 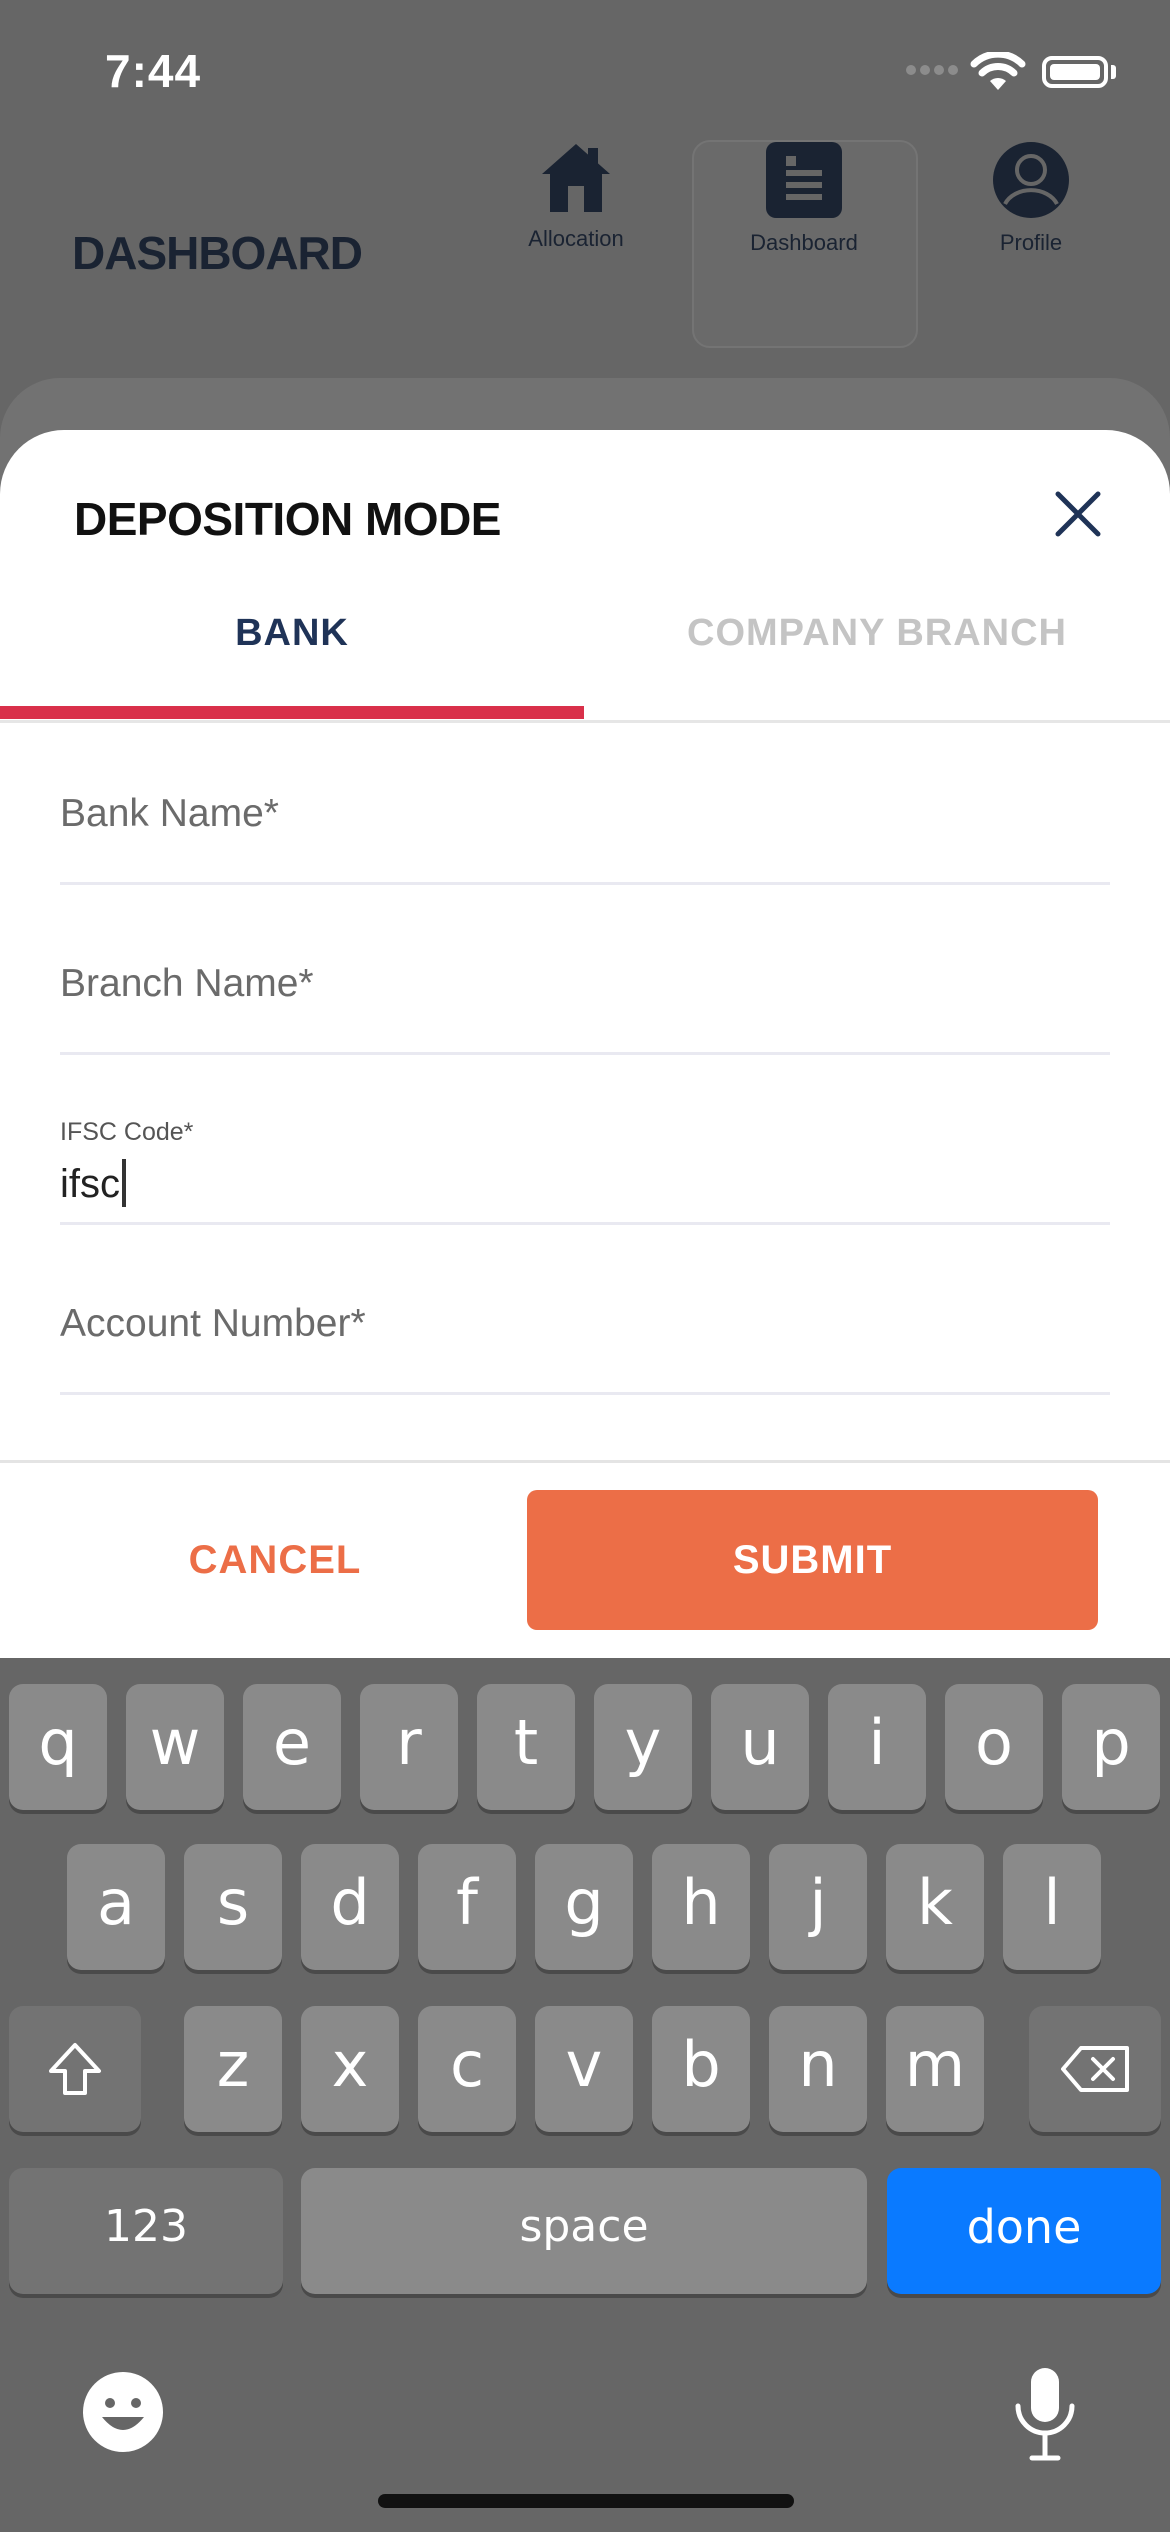 What do you see at coordinates (217, 253) in the screenshot?
I see `page-title: DASHBOARD` at bounding box center [217, 253].